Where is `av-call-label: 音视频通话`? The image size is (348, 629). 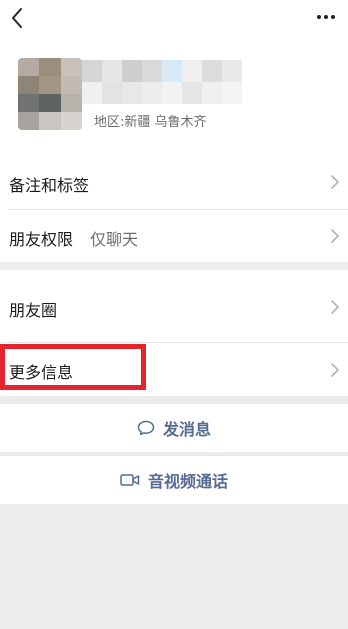 av-call-label: 音视频通话 is located at coordinates (187, 481).